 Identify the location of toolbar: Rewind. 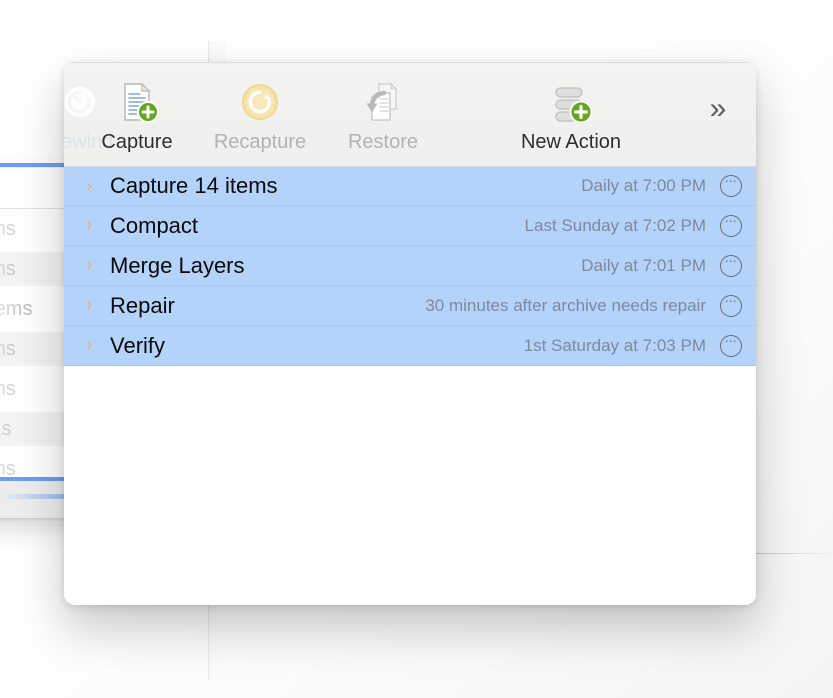
(410, 114).